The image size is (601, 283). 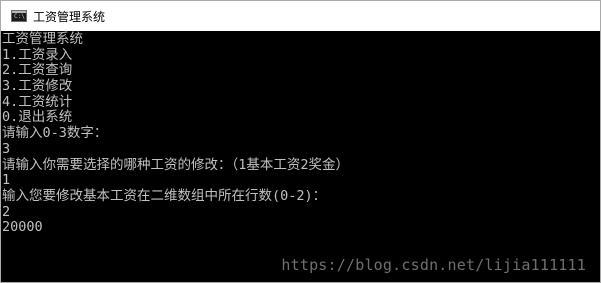 I want to click on console-line: 3, so click(x=6, y=148).